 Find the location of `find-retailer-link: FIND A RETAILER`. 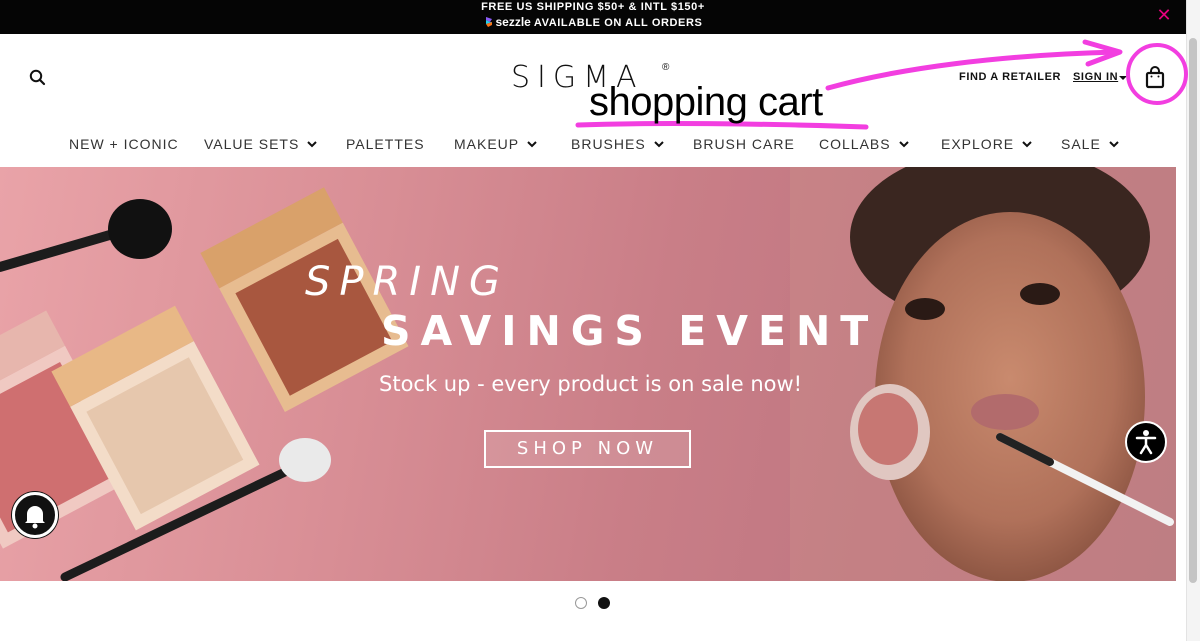

find-retailer-link: FIND A RETAILER is located at coordinates (1010, 77).